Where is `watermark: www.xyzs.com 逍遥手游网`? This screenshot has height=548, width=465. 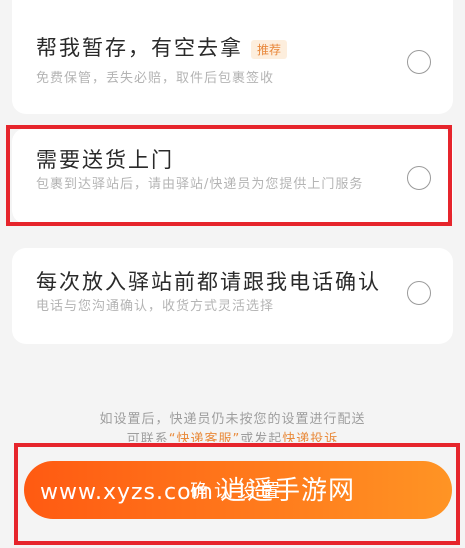
watermark: www.xyzs.com 逍遥手游网 is located at coordinates (197, 488).